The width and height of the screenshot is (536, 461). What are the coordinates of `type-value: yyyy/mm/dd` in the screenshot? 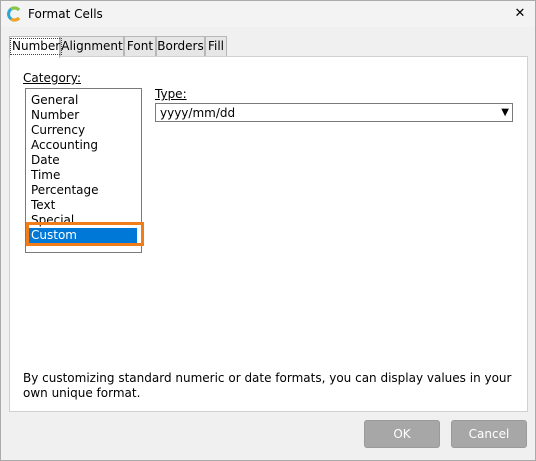 It's located at (198, 113).